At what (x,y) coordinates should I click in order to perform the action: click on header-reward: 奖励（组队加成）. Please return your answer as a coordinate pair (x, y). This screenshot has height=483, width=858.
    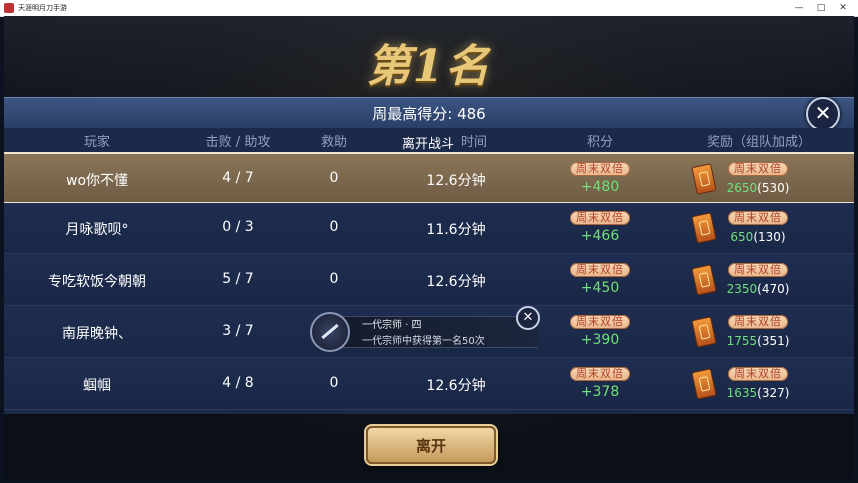
    Looking at the image, I should click on (759, 142).